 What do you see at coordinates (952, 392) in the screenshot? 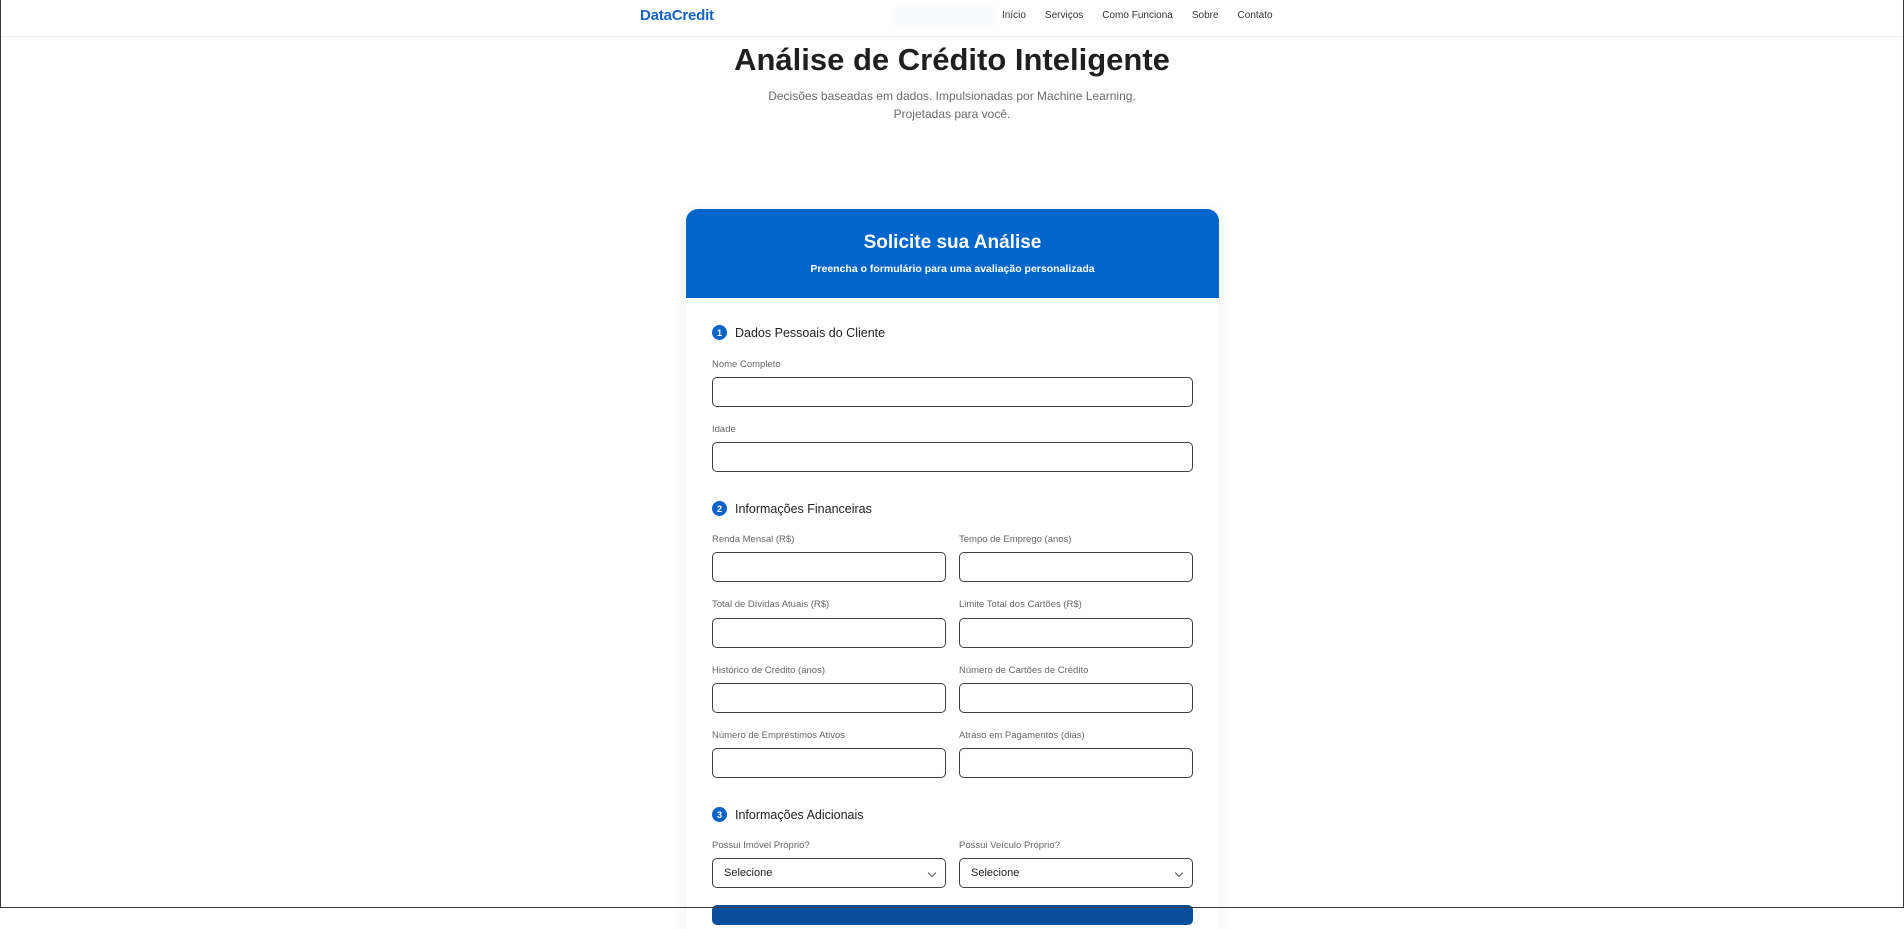
I see `input-nome-completo` at bounding box center [952, 392].